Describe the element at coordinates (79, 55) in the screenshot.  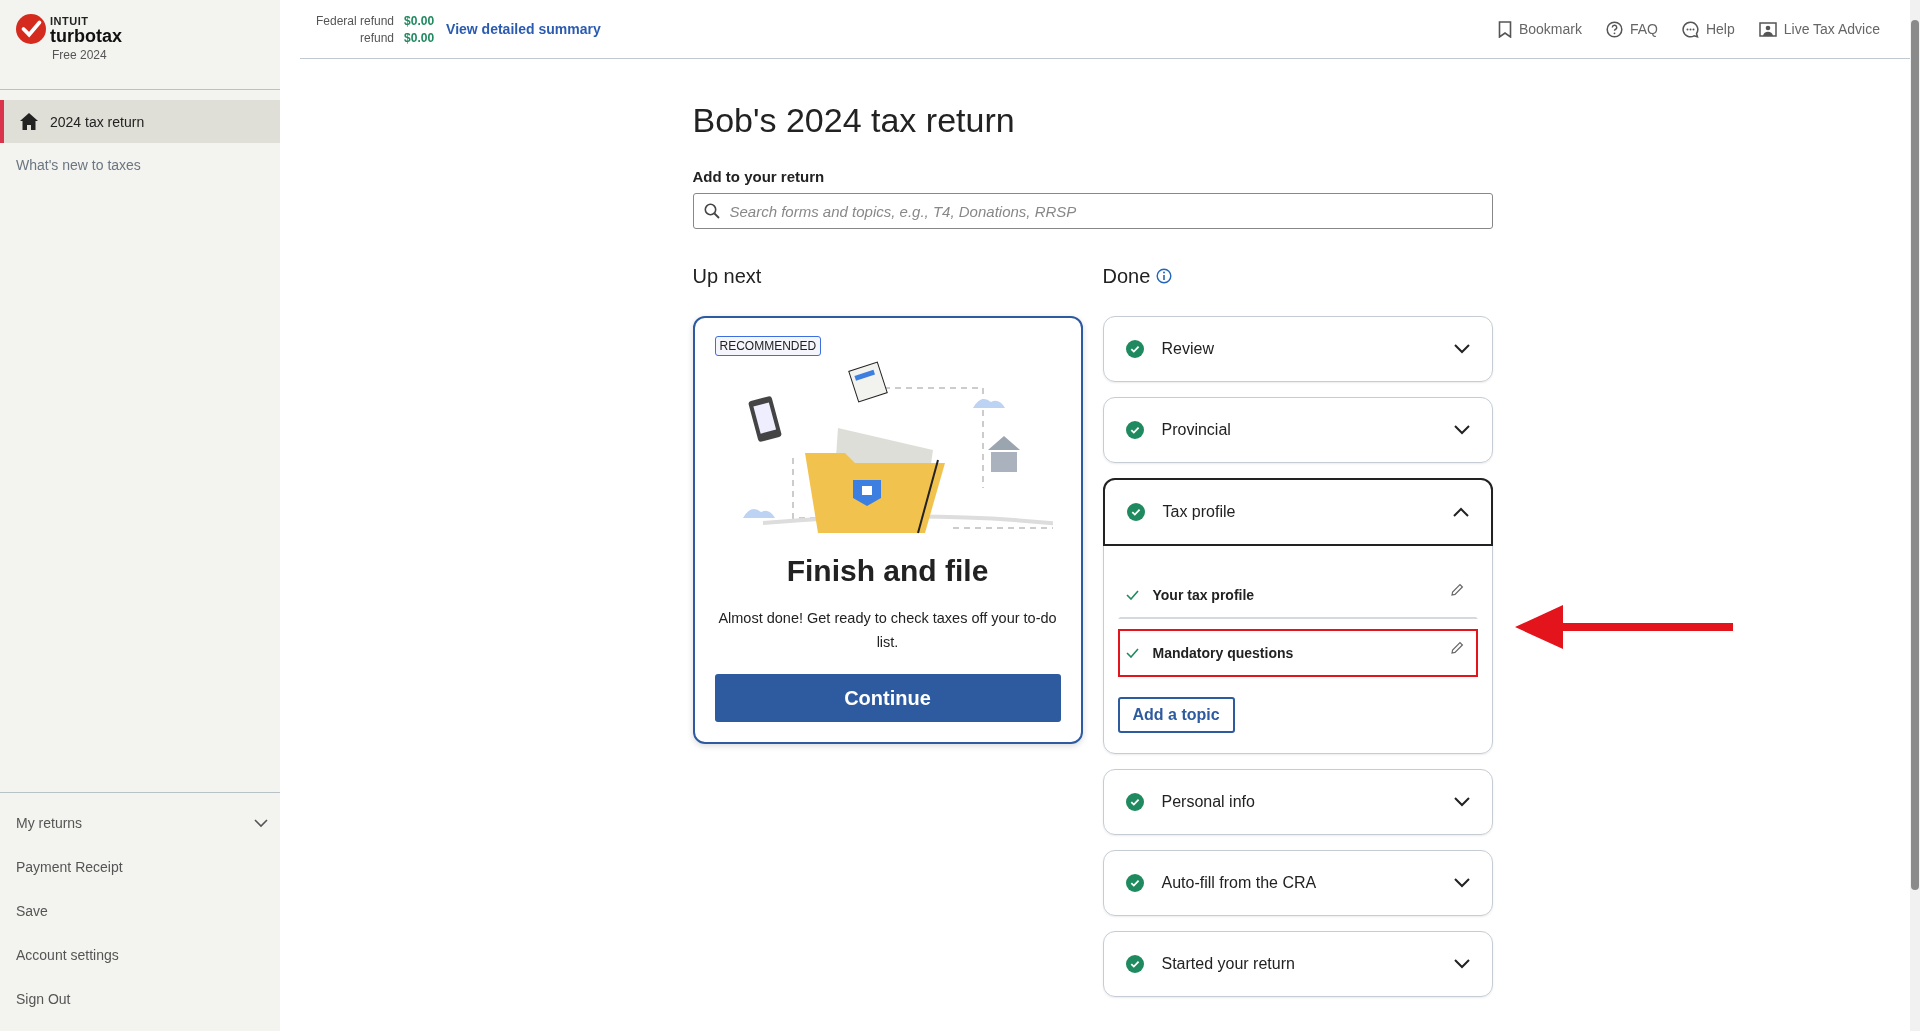
I see `edition-label: Free 2024` at that location.